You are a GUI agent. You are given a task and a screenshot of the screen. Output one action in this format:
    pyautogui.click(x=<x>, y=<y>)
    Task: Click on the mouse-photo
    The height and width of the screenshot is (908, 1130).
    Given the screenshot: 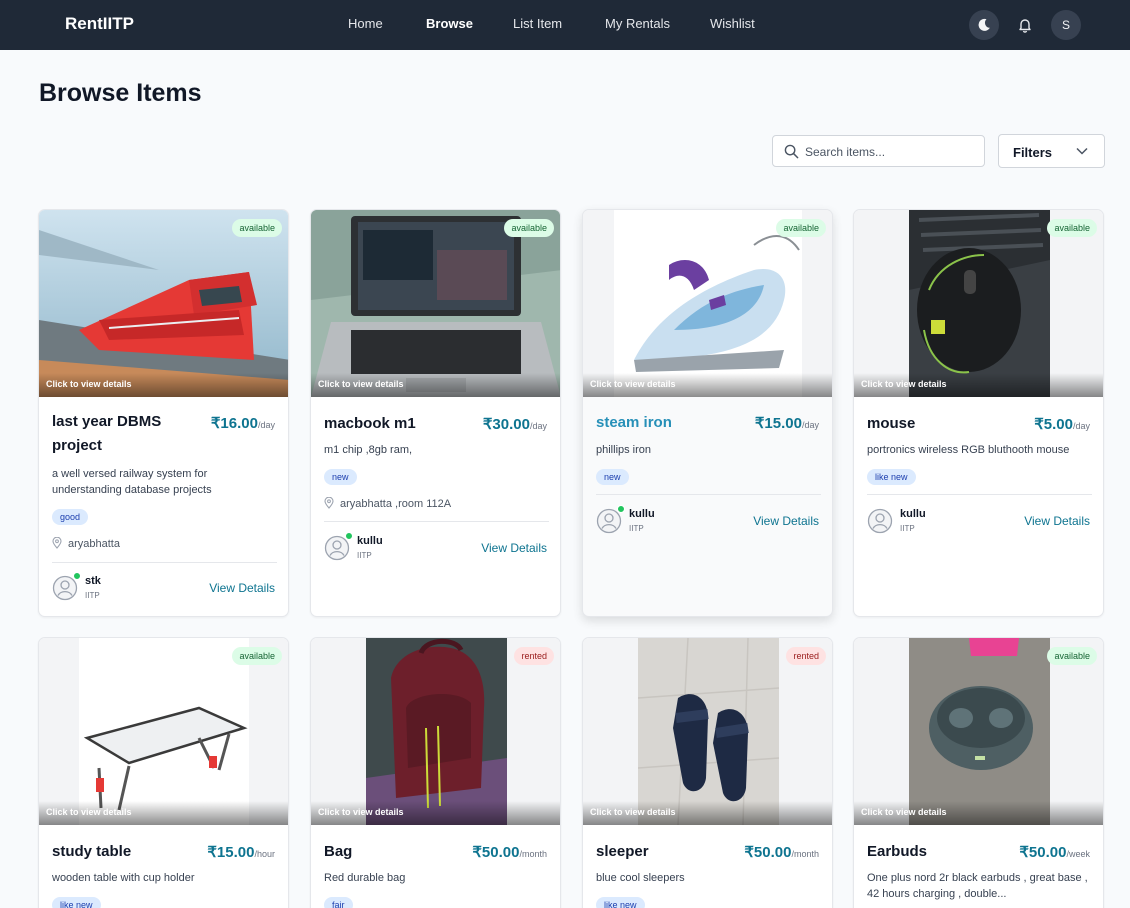 What is the action you would take?
    pyautogui.click(x=979, y=303)
    